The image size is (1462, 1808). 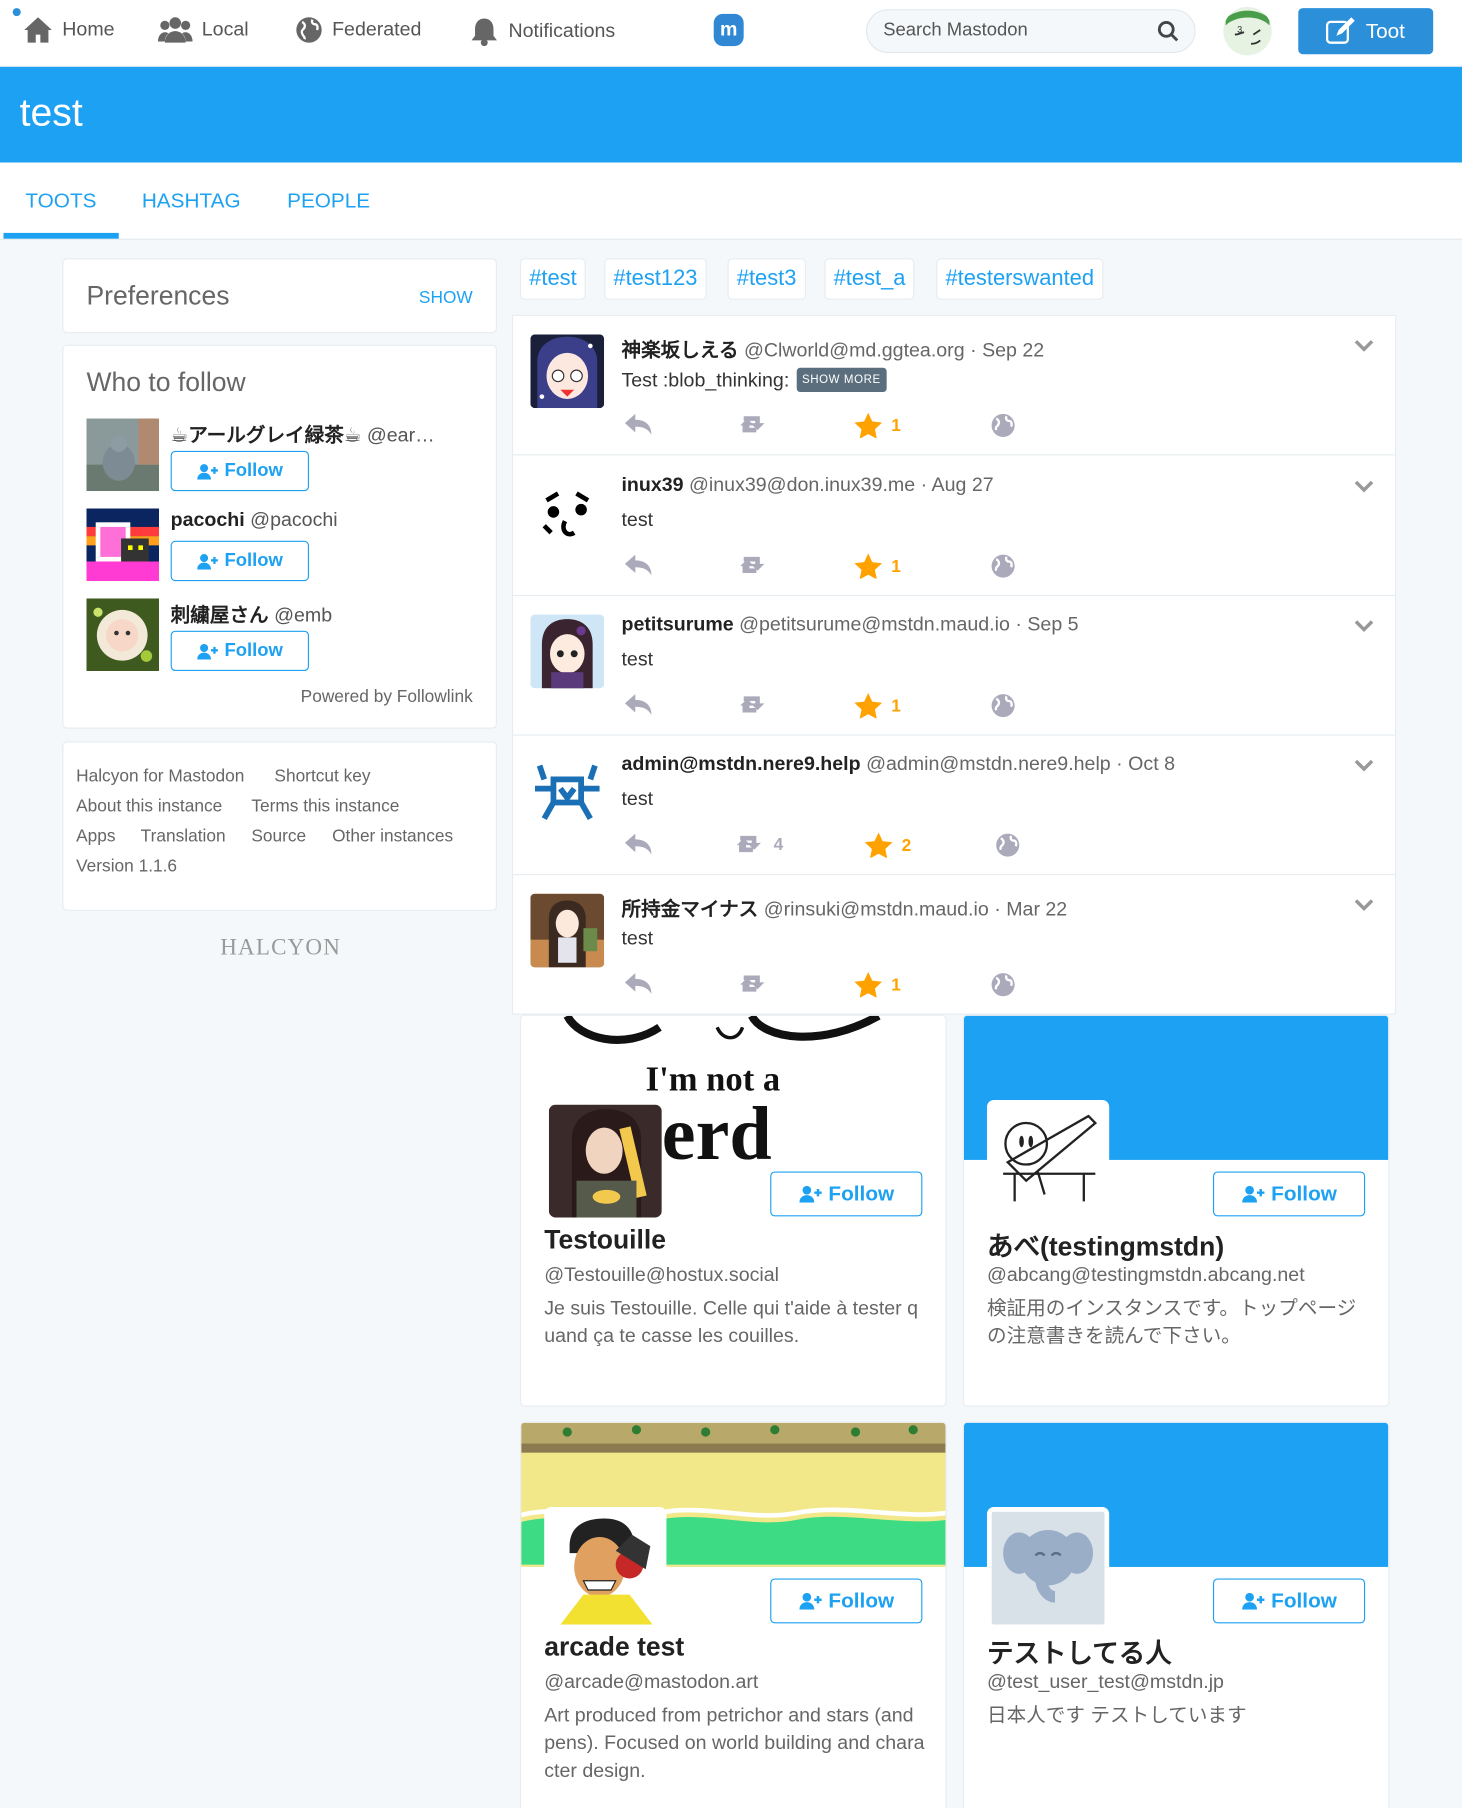 I want to click on profile-acct: @Testouille@hostux.social, so click(x=661, y=1275).